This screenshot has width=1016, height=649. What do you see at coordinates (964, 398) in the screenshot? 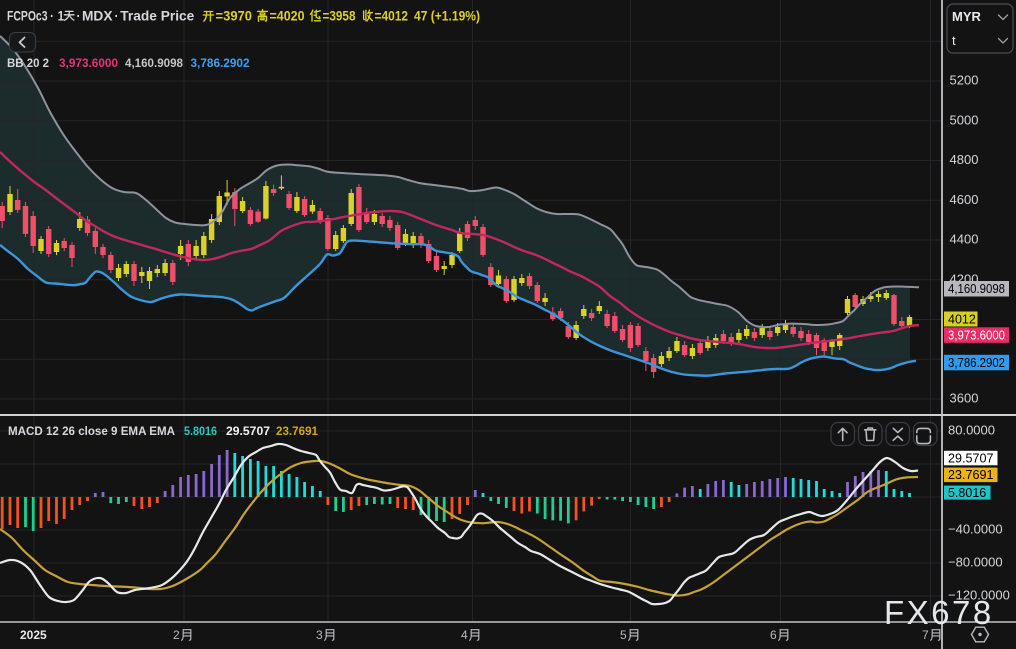
I see `svg-text: 3600` at bounding box center [964, 398].